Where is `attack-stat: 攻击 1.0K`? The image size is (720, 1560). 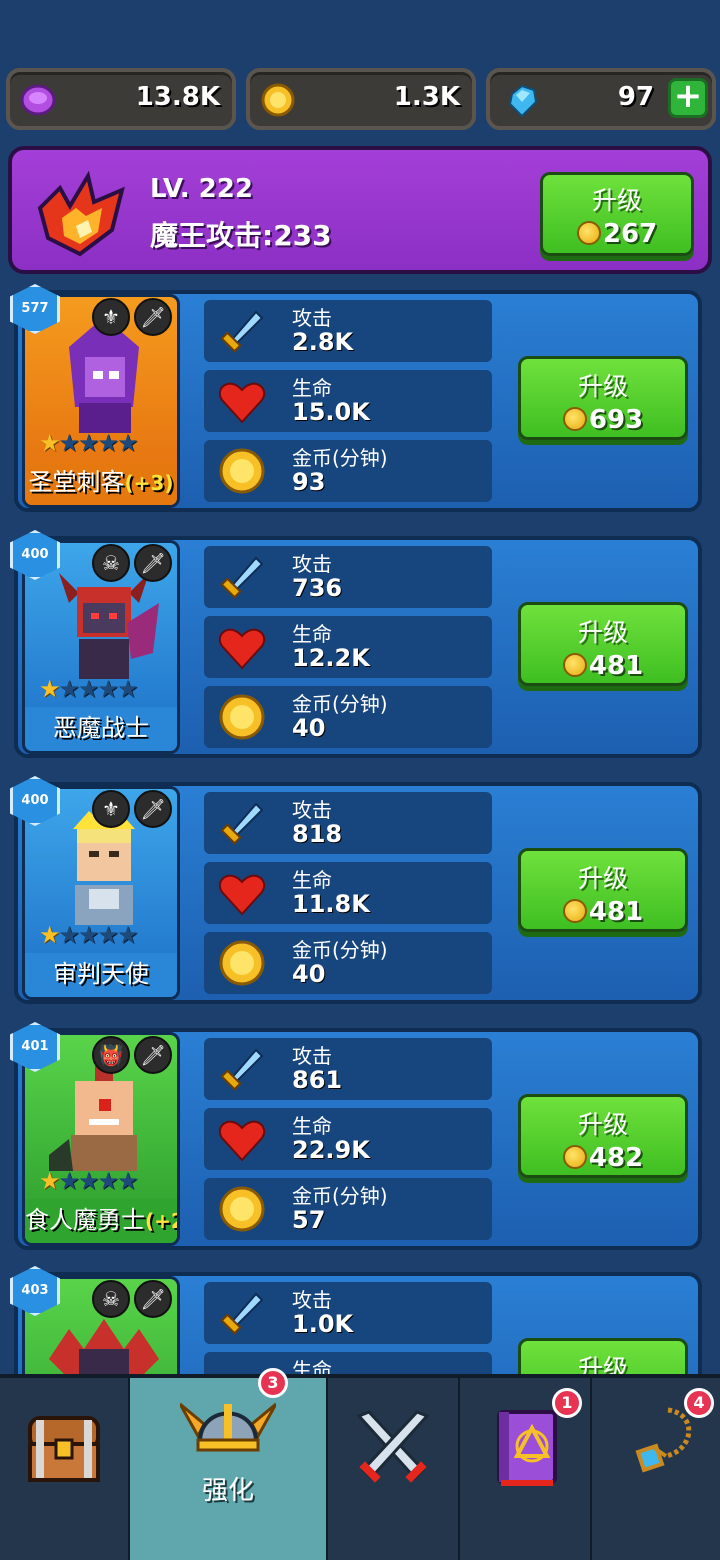 attack-stat: 攻击 1.0K is located at coordinates (348, 1313).